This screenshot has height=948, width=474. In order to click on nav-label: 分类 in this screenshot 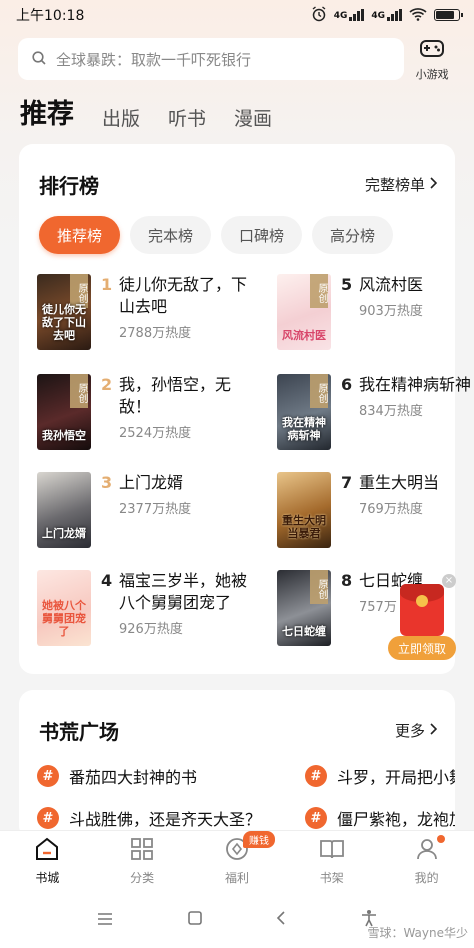, I will do `click(142, 878)`.